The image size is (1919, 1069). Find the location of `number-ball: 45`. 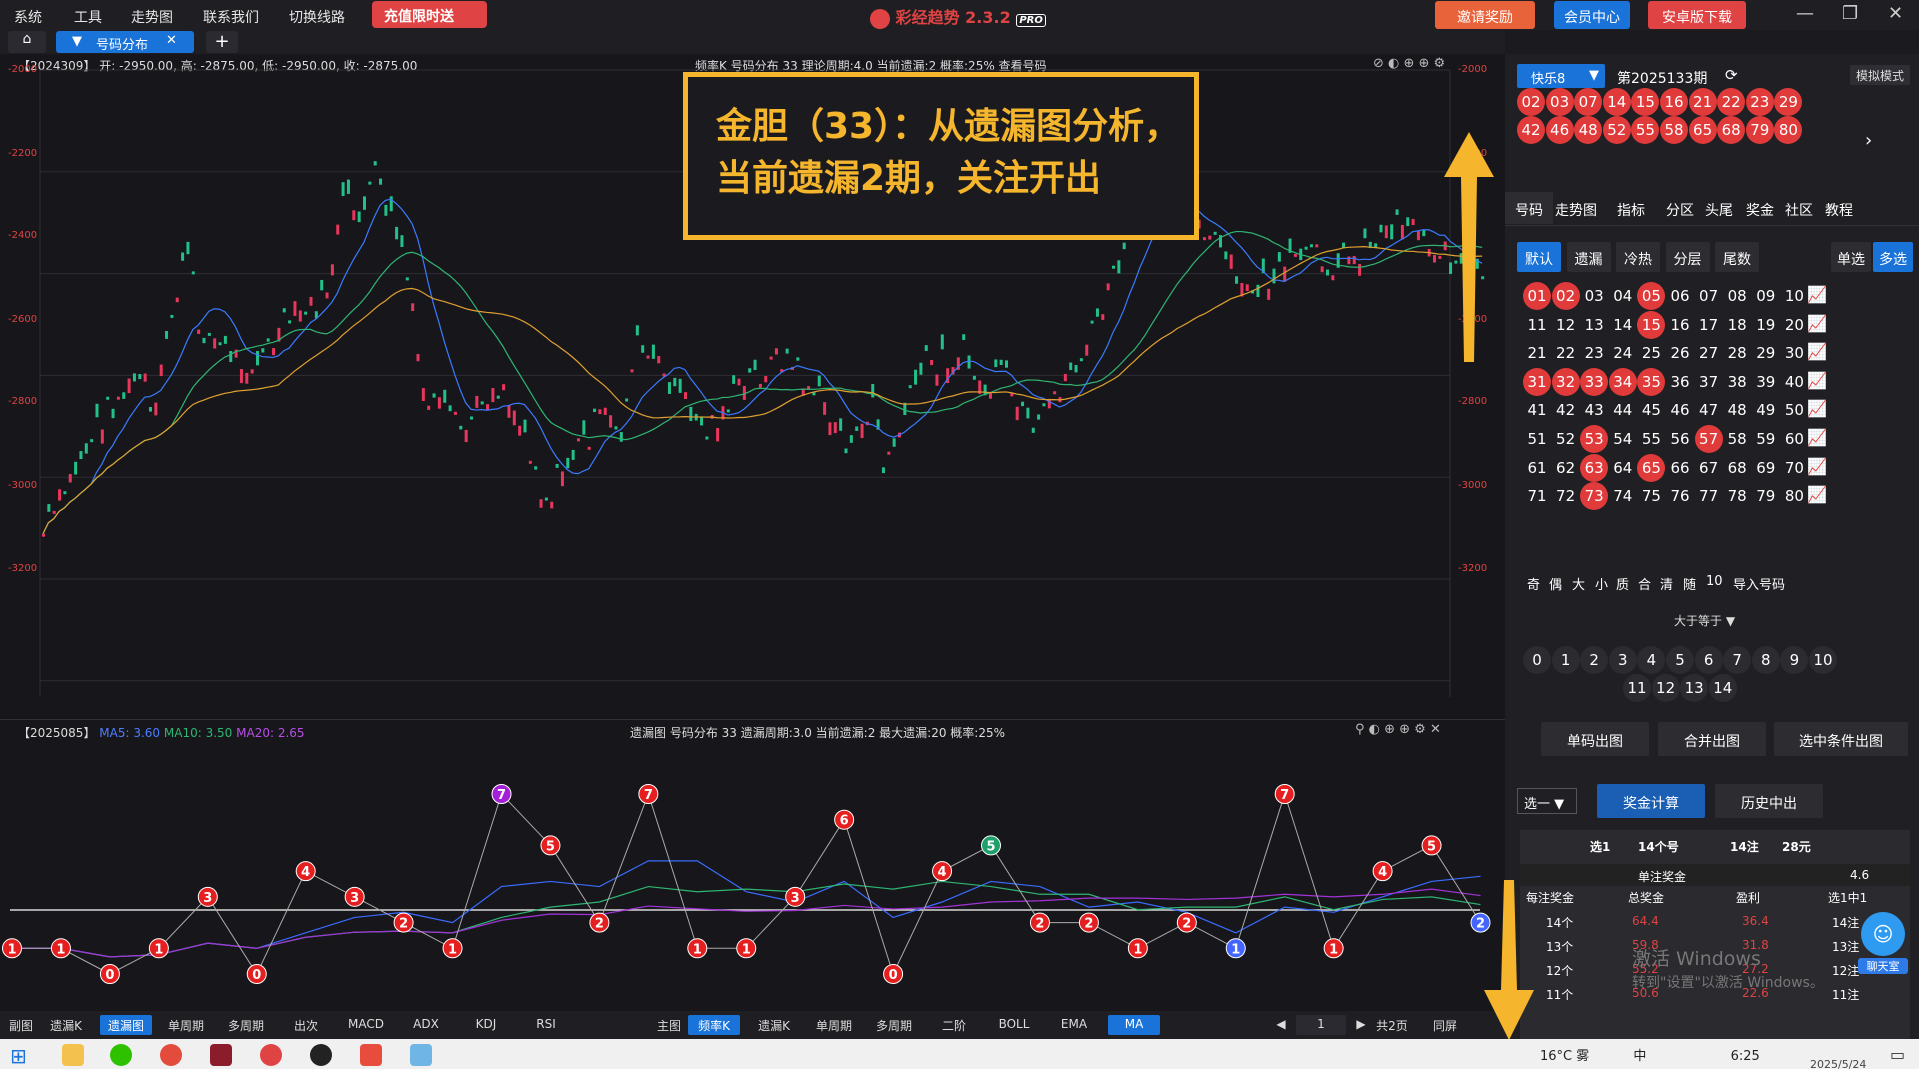

number-ball: 45 is located at coordinates (1651, 410).